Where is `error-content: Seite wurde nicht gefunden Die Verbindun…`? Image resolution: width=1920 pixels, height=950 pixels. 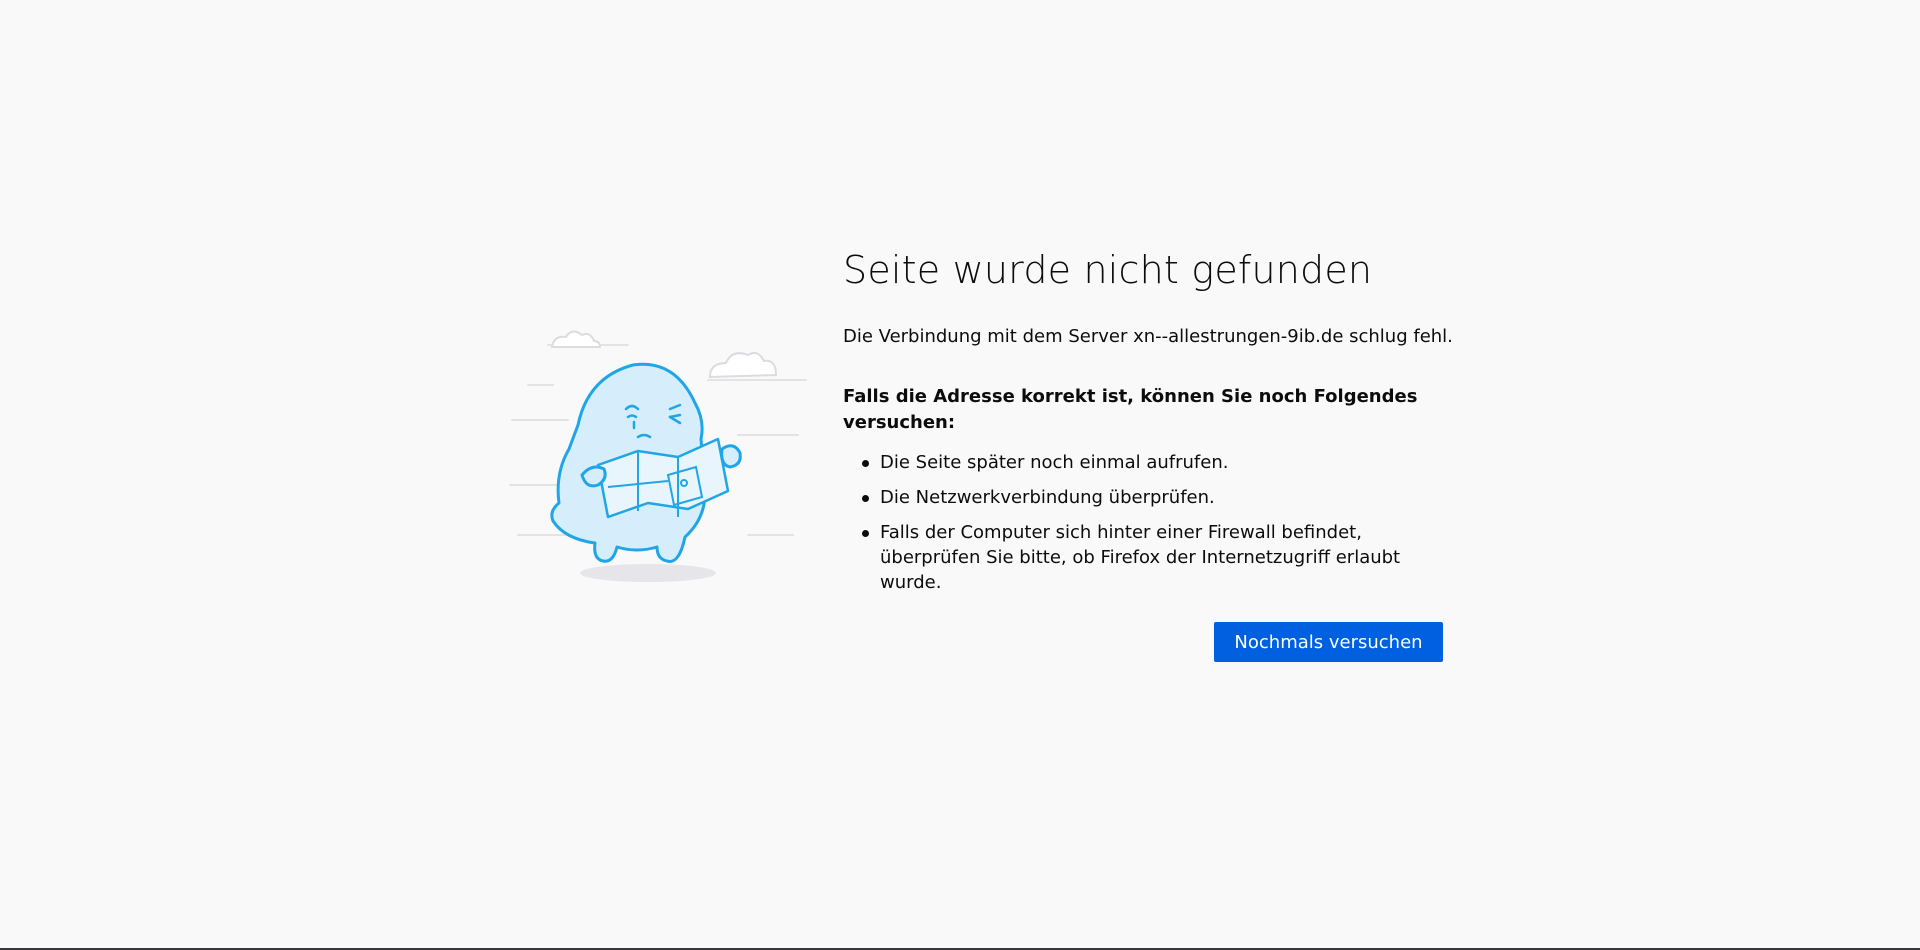
error-content: Seite wurde nicht gefunden Die Verbindun… is located at coordinates (1153, 424).